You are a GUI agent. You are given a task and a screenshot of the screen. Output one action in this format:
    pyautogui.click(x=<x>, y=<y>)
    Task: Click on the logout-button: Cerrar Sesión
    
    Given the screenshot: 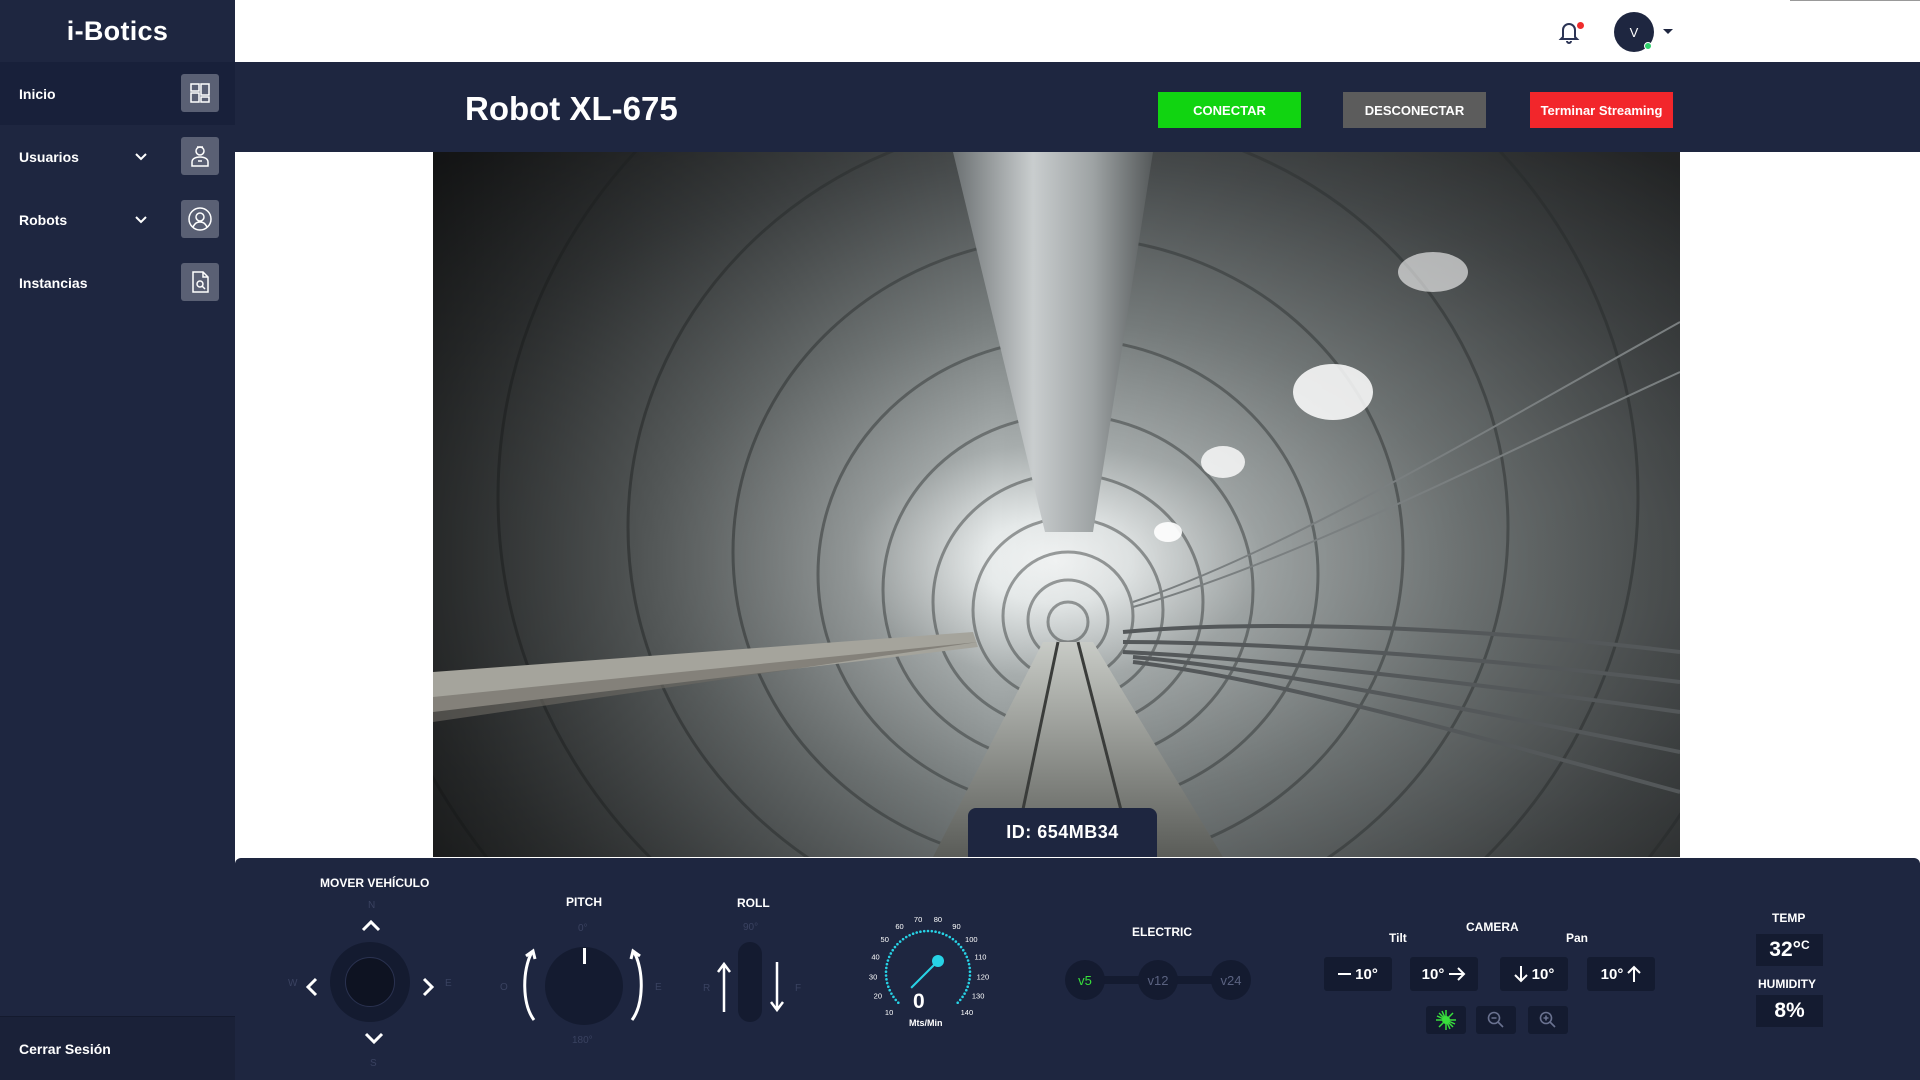 What is the action you would take?
    pyautogui.click(x=117, y=1048)
    